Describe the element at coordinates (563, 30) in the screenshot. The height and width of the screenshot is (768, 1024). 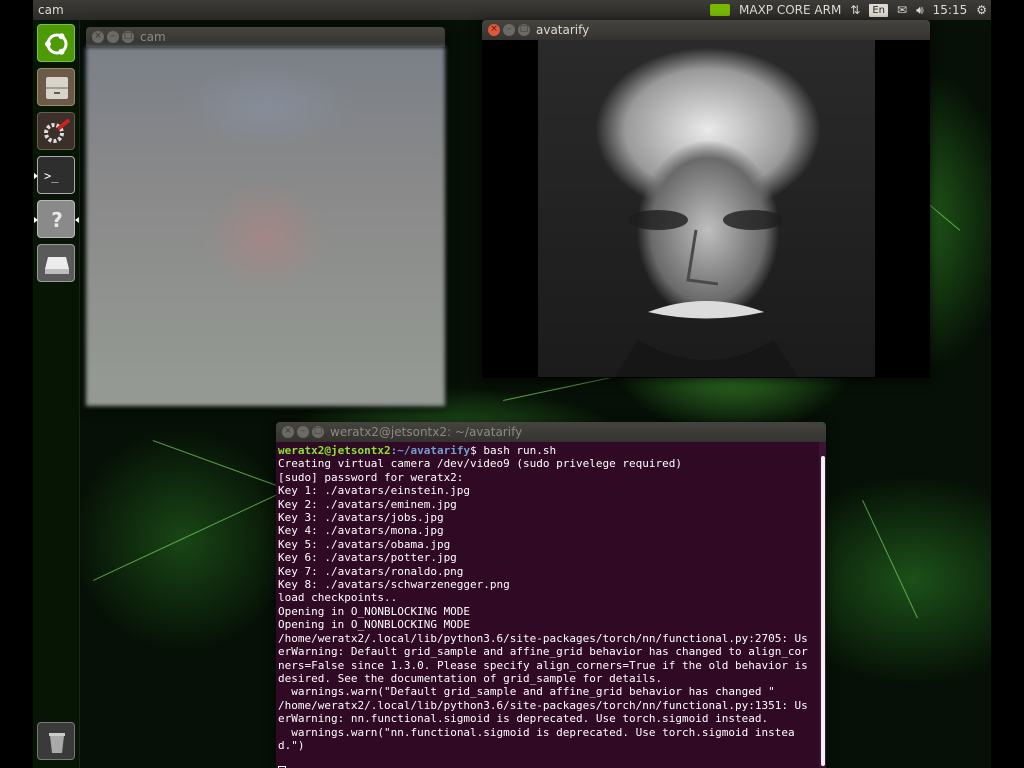
I see `avatarify-window-title: avatarify` at that location.